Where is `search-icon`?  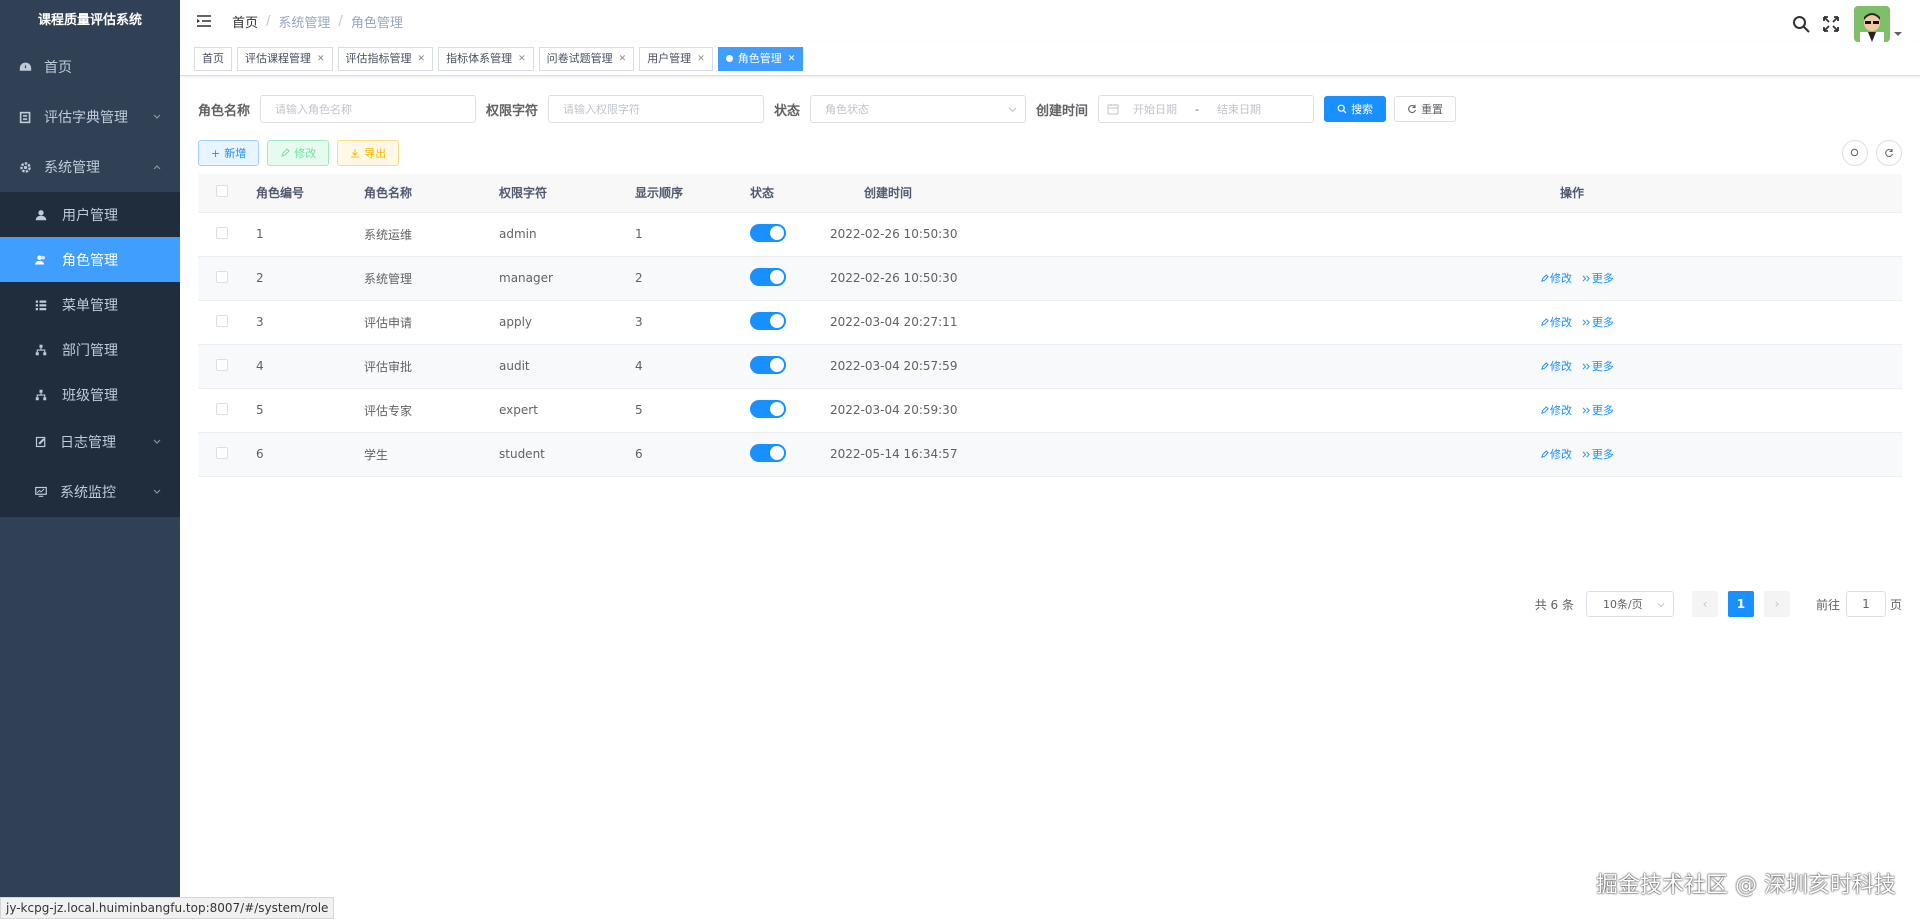 search-icon is located at coordinates (1801, 24).